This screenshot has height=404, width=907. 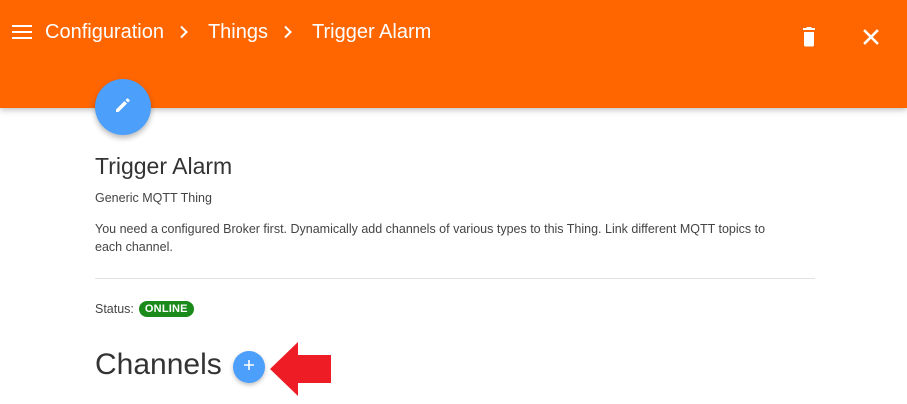 I want to click on arrow-left-icon, so click(x=300, y=371).